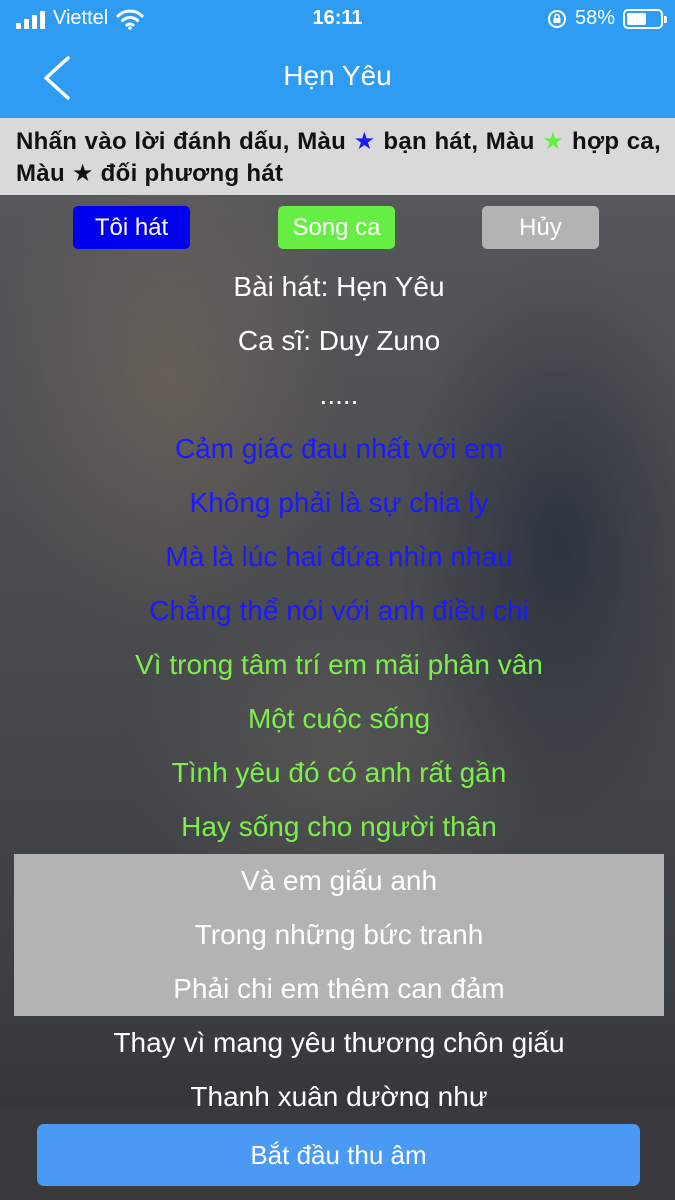 This screenshot has height=1200, width=675. What do you see at coordinates (339, 881) in the screenshot?
I see `lyric-line: Và em giấu anh` at bounding box center [339, 881].